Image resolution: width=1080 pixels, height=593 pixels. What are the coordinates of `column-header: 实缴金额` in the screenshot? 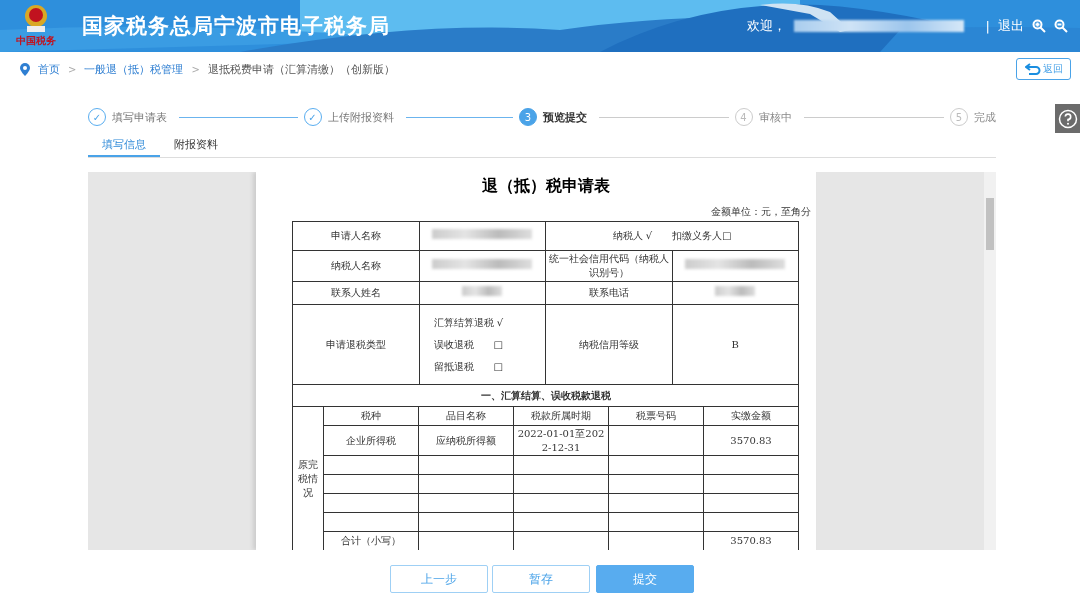 It's located at (751, 416).